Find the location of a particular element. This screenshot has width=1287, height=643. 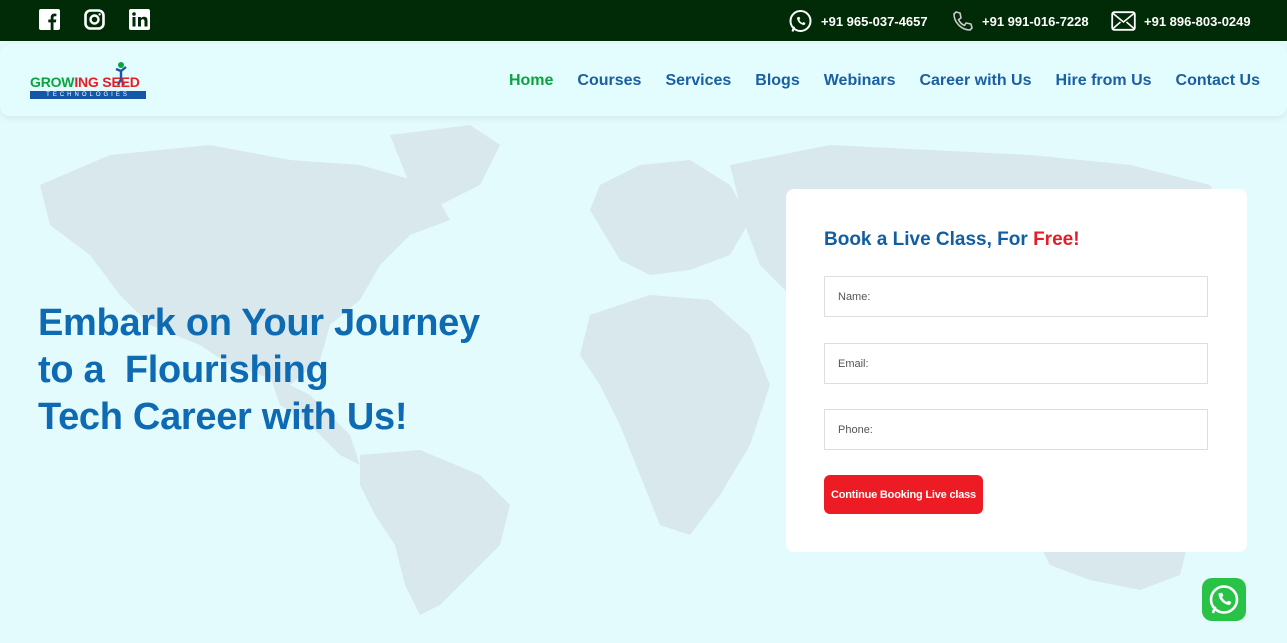

mail-icon is located at coordinates (1123, 21).